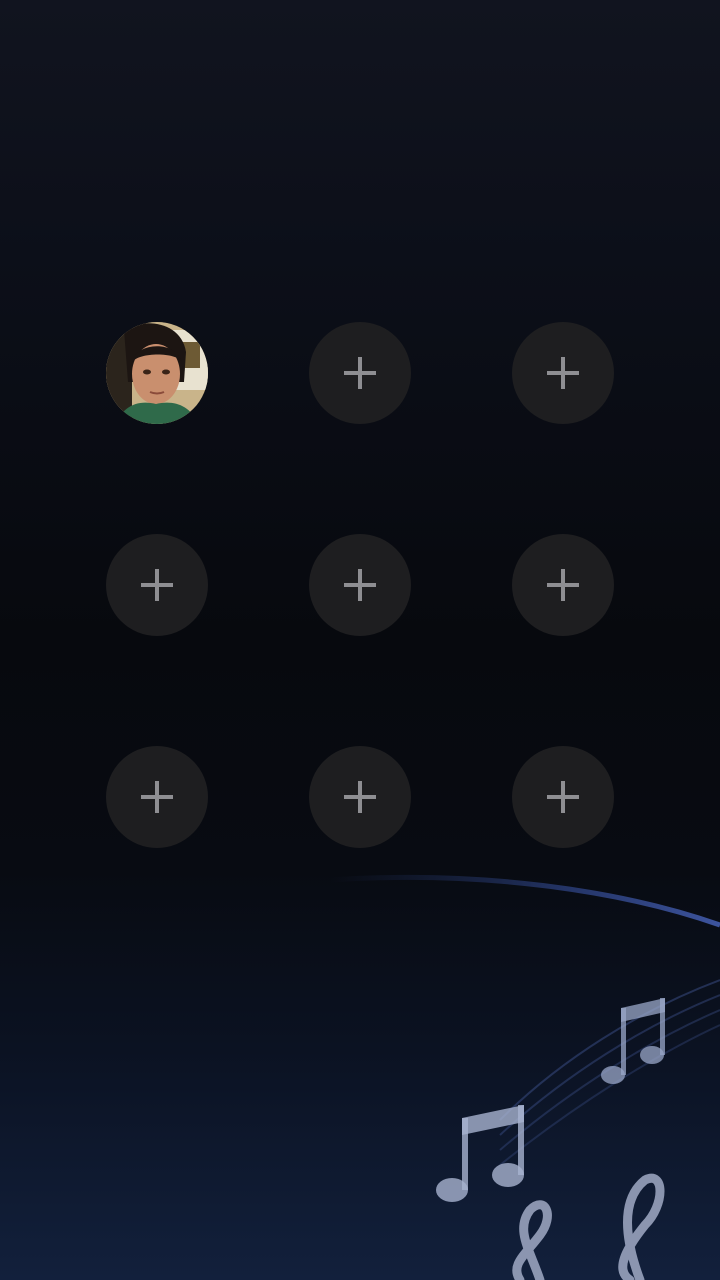 The height and width of the screenshot is (1280, 720). I want to click on contact-photo-slot, so click(157, 373).